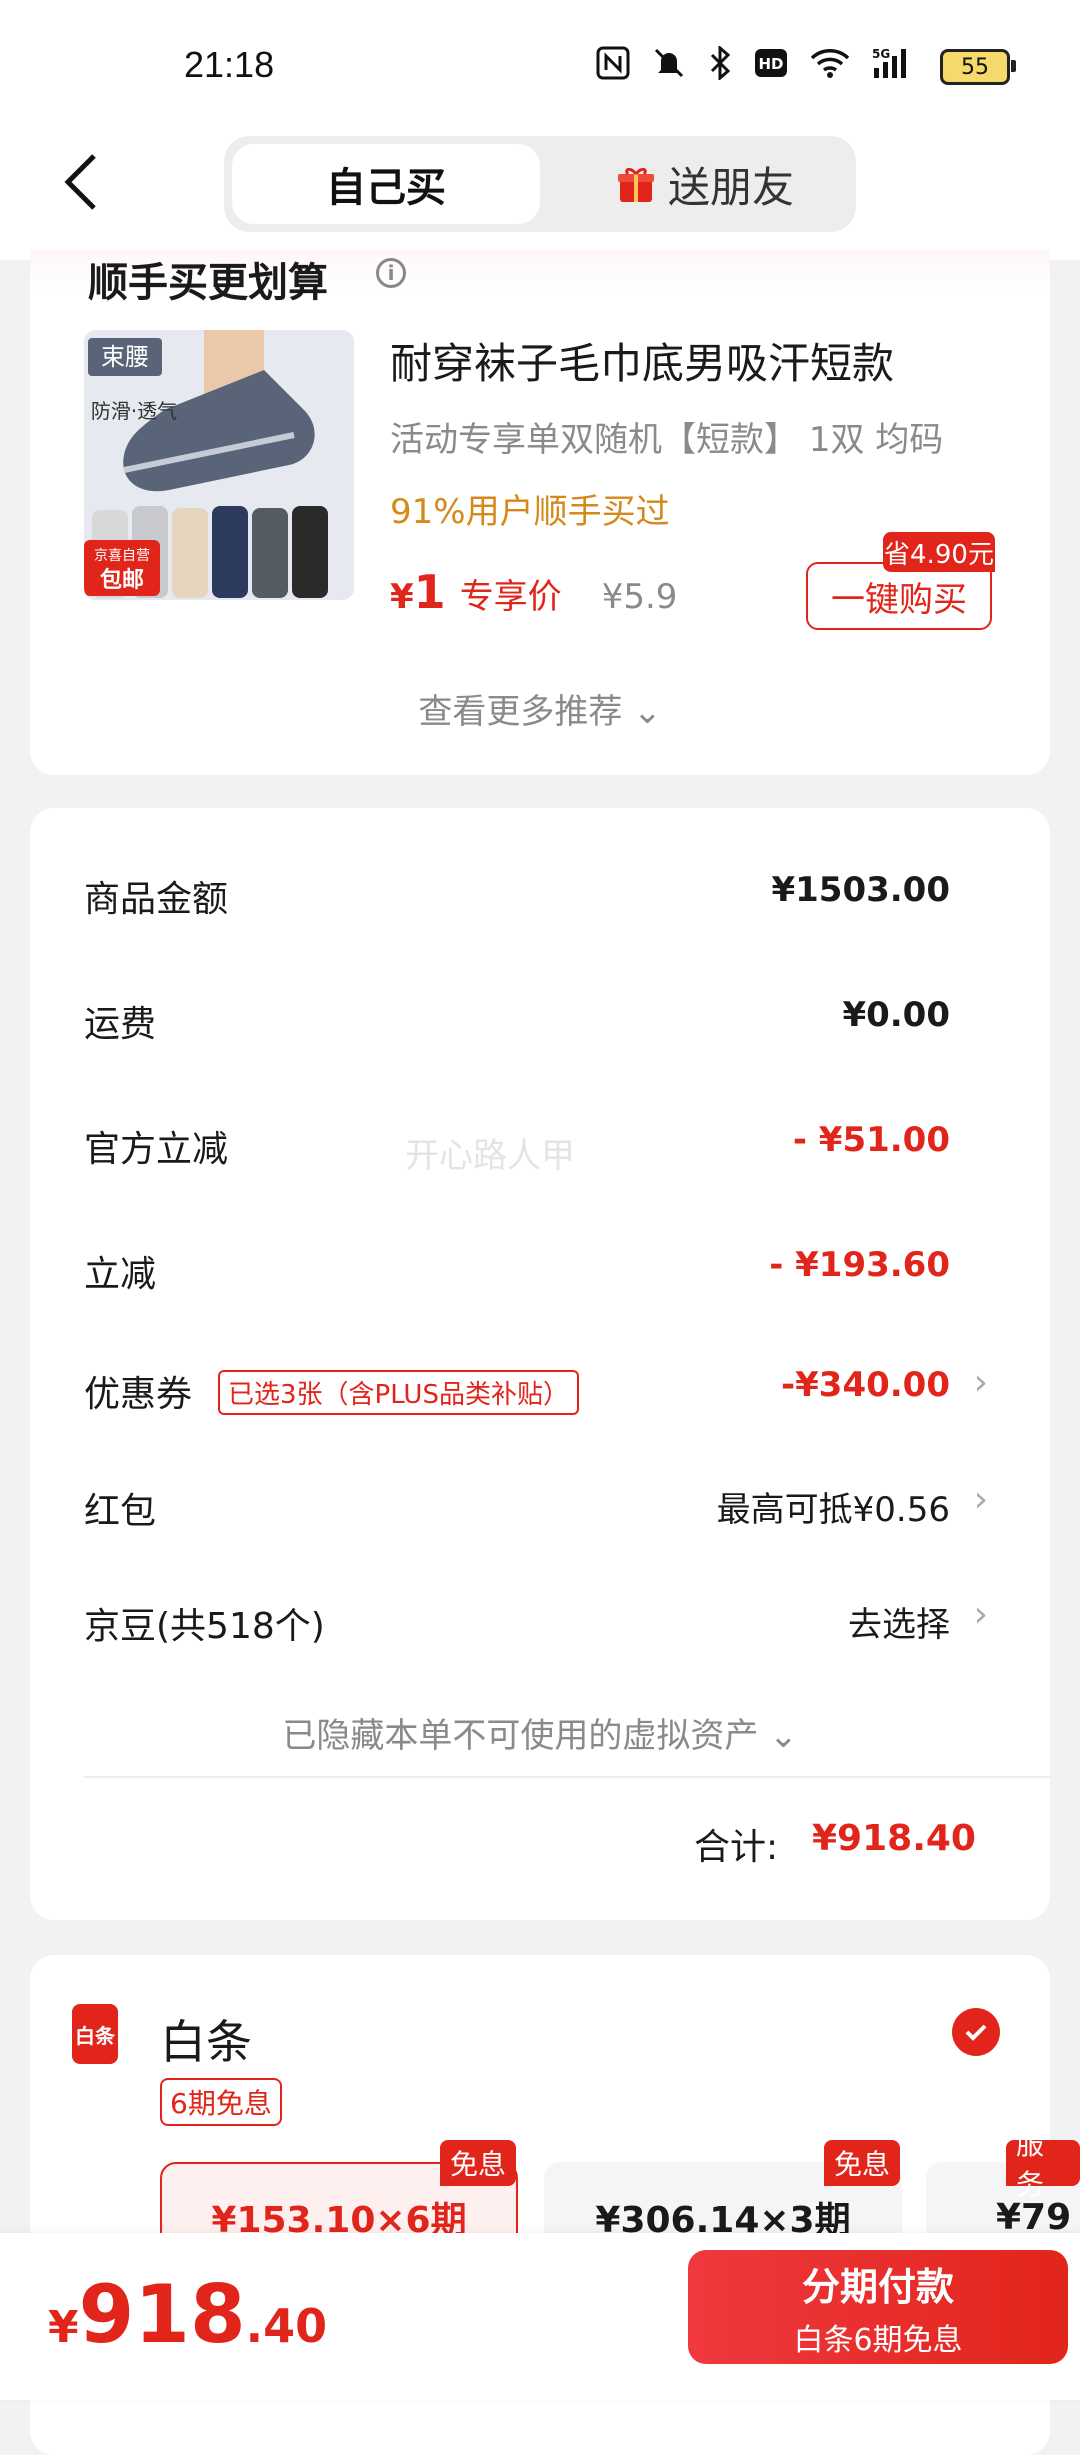  I want to click on row-instant-discount-value: - ¥193.60, so click(859, 1265).